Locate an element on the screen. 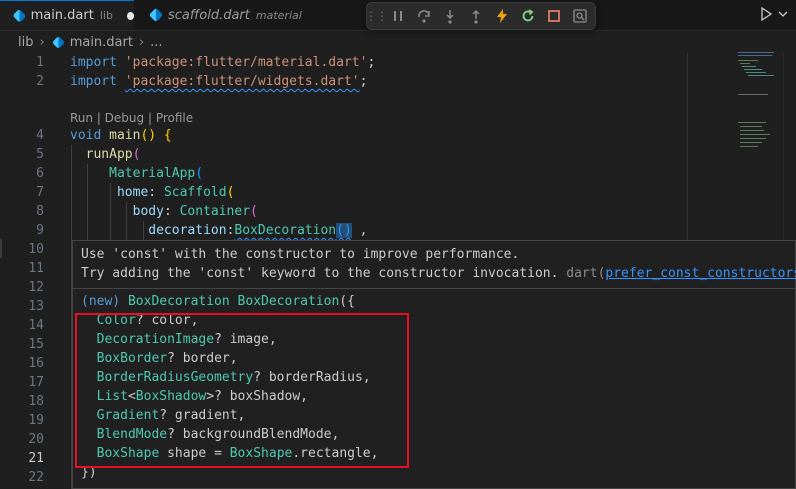  line-number: 5 is located at coordinates (40, 154).